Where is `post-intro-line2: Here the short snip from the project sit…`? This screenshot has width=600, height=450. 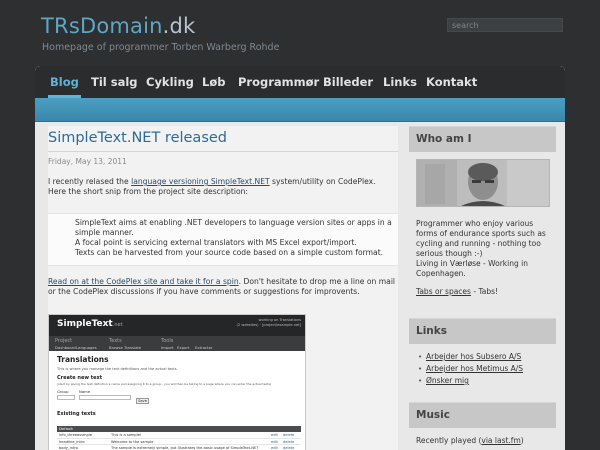 post-intro-line2: Here the short snip from the project sit… is located at coordinates (148, 191).